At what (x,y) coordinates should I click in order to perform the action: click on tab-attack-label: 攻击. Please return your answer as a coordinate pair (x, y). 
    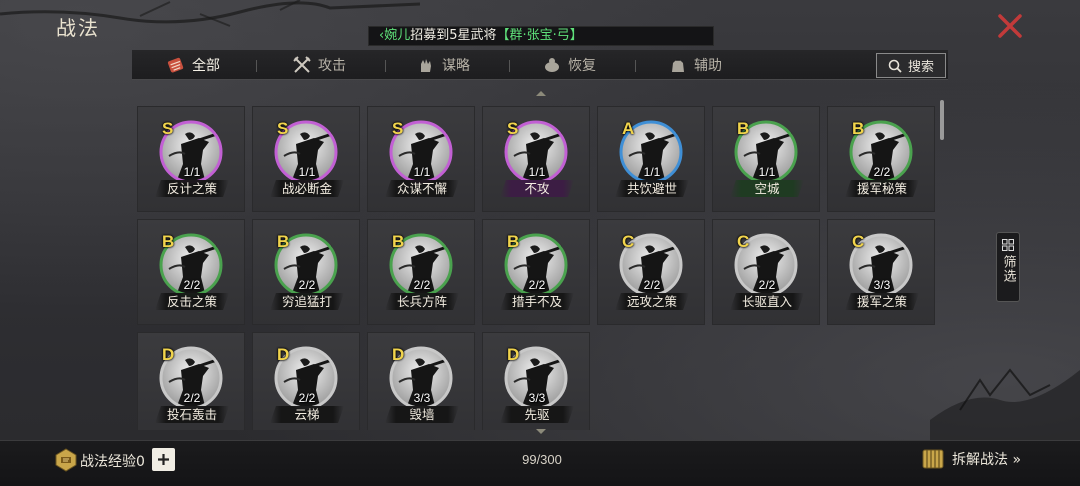
    Looking at the image, I should click on (332, 66).